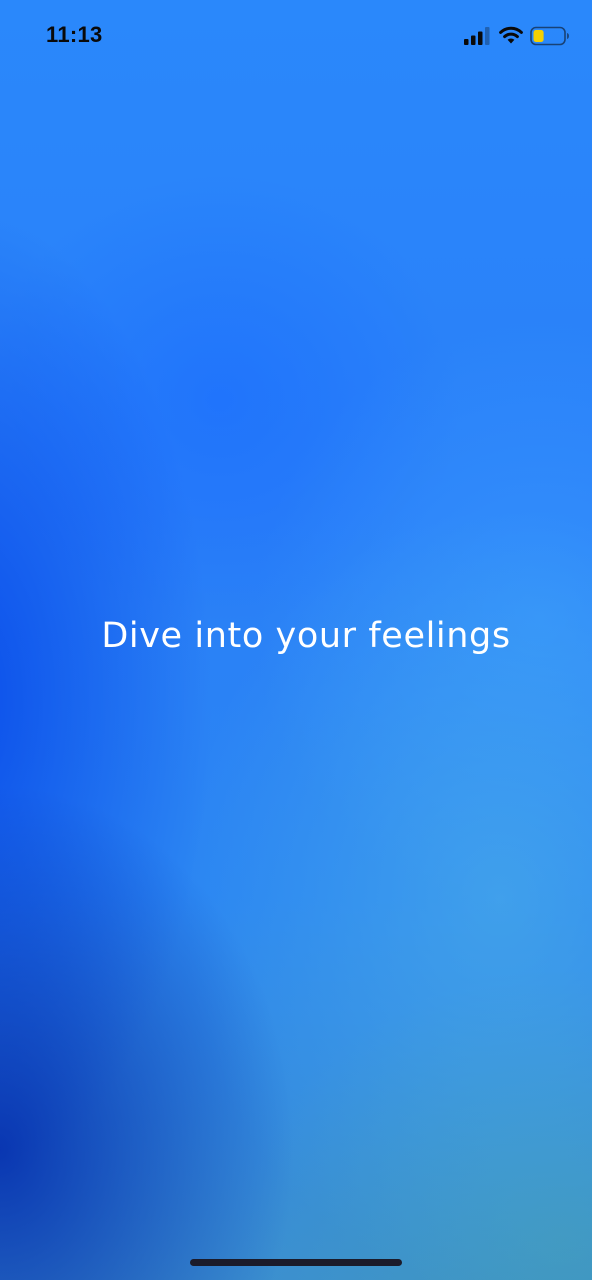 This screenshot has width=592, height=1280. What do you see at coordinates (511, 35) in the screenshot?
I see `wifi-icon` at bounding box center [511, 35].